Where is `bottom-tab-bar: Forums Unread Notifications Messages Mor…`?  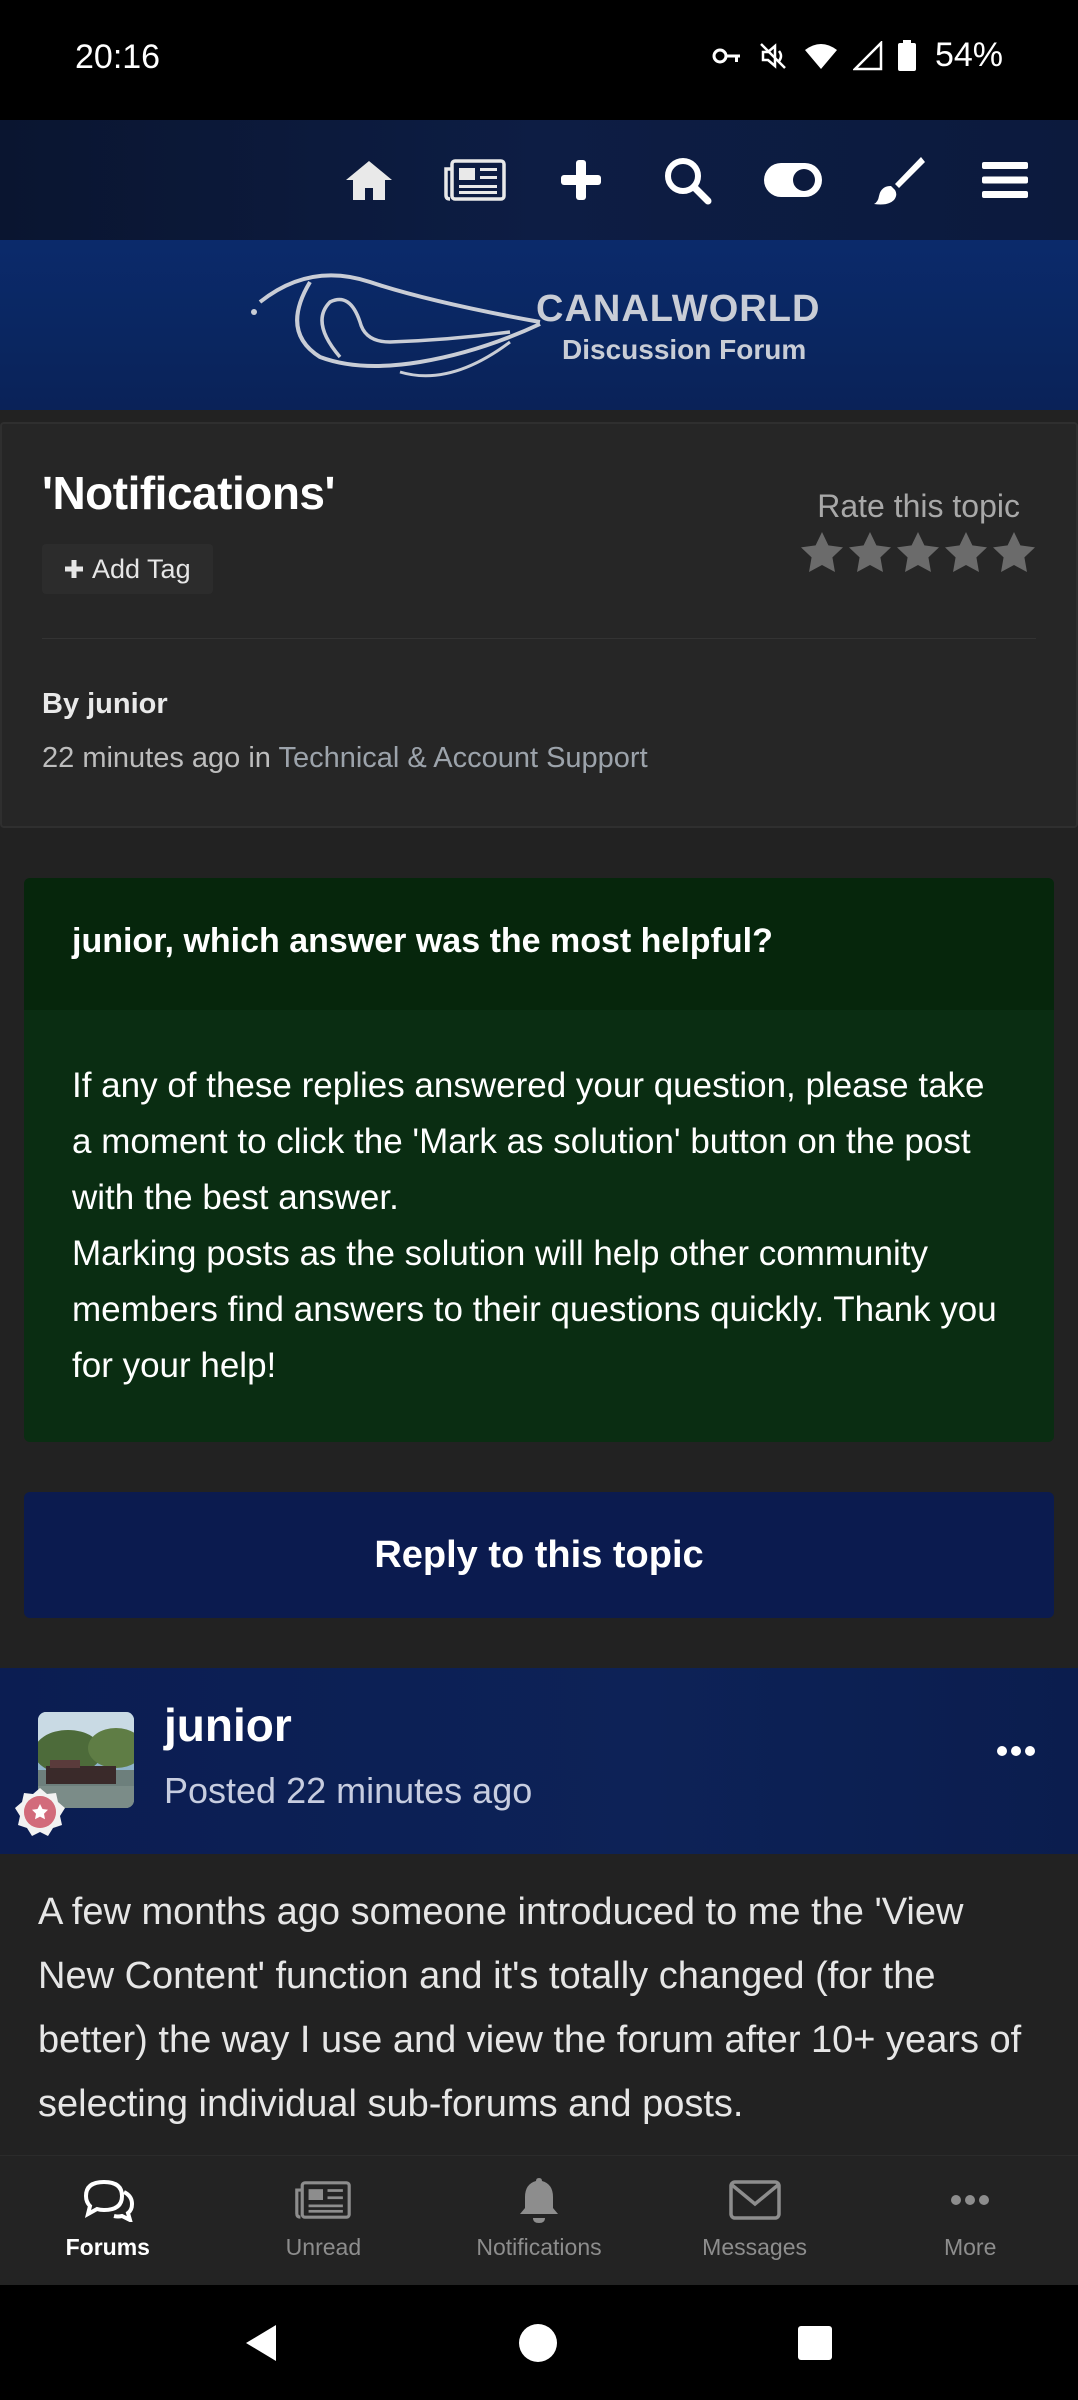 bottom-tab-bar: Forums Unread Notifications Messages Mor… is located at coordinates (539, 2220).